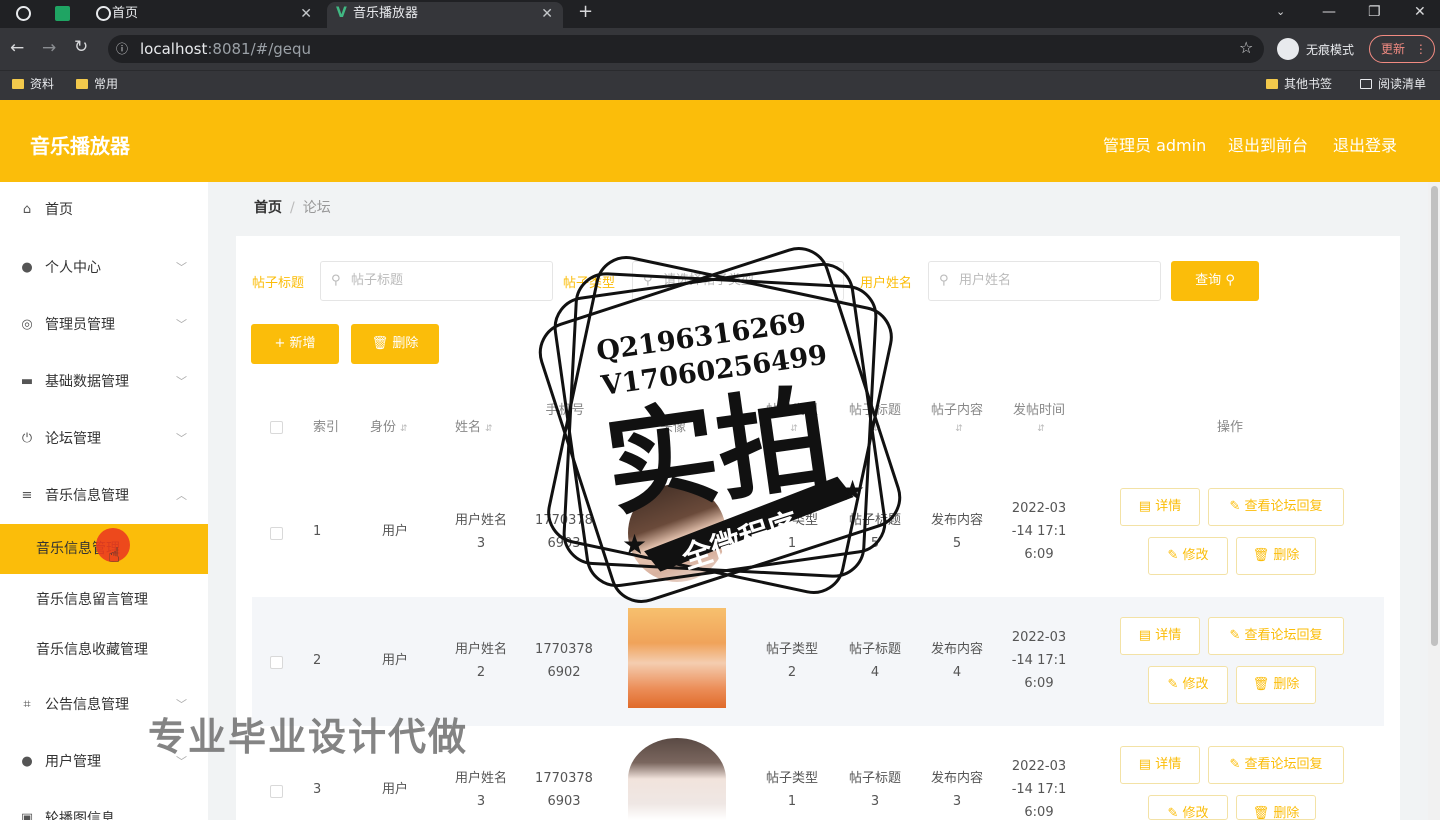  Describe the element at coordinates (97, 84) in the screenshot. I see `bookmark-folder: 常用` at that location.